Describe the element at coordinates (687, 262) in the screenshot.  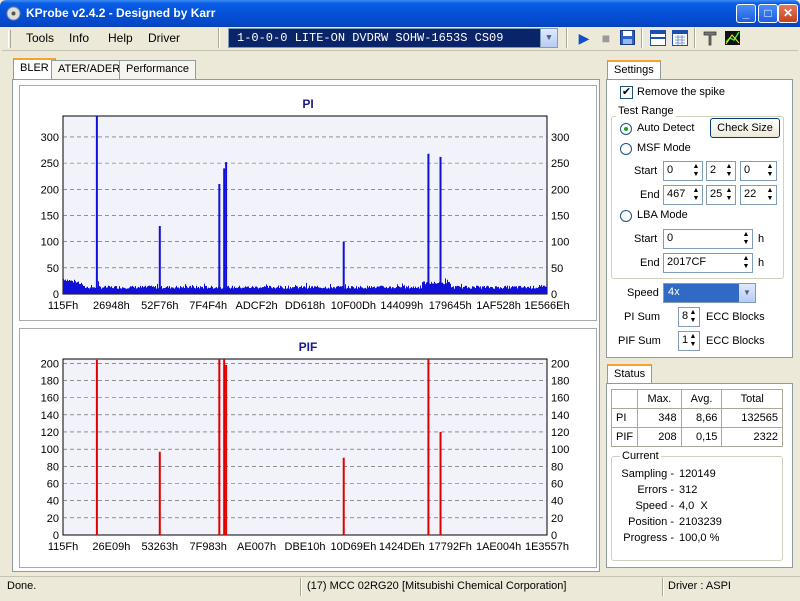
I see `lba-end-value: 2017CF` at that location.